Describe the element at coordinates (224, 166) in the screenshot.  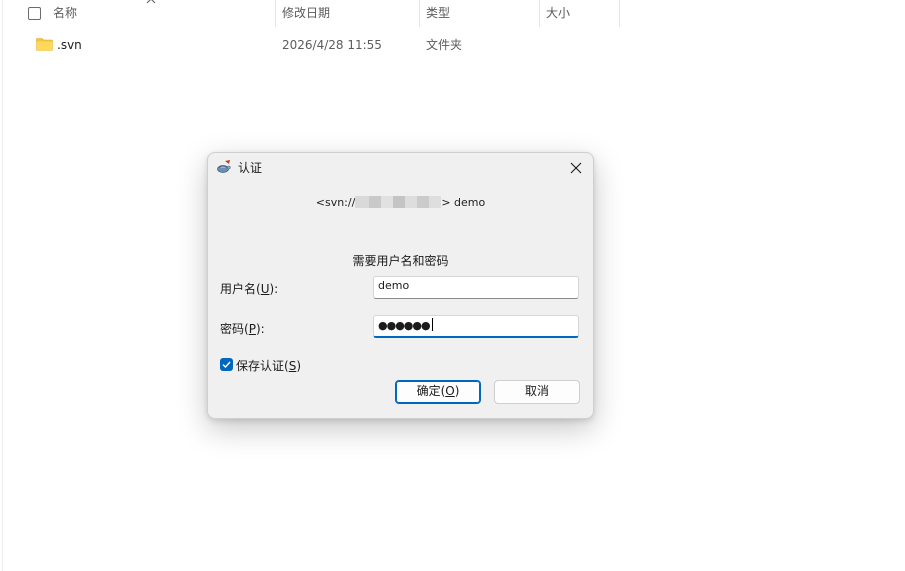
I see `tortoisesvn-icon` at that location.